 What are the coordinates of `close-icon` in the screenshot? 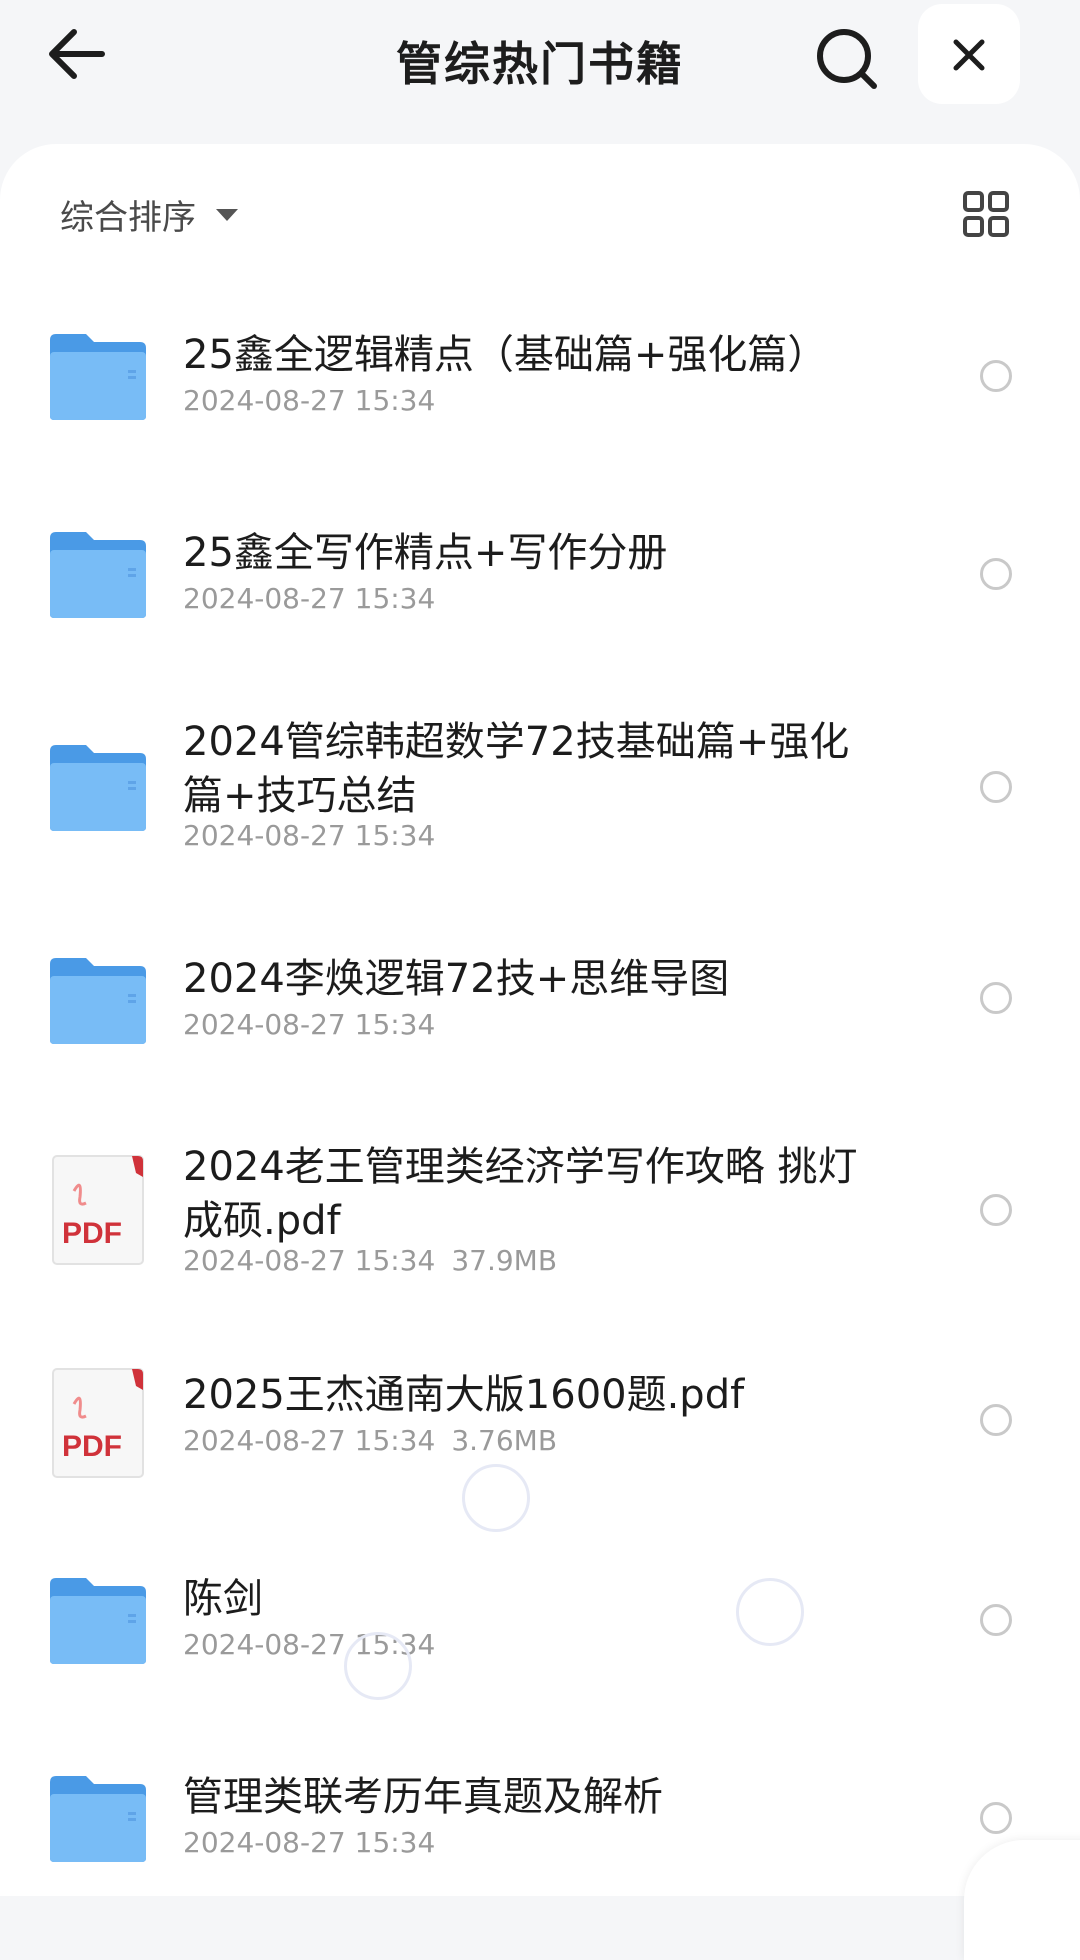 It's located at (969, 55).